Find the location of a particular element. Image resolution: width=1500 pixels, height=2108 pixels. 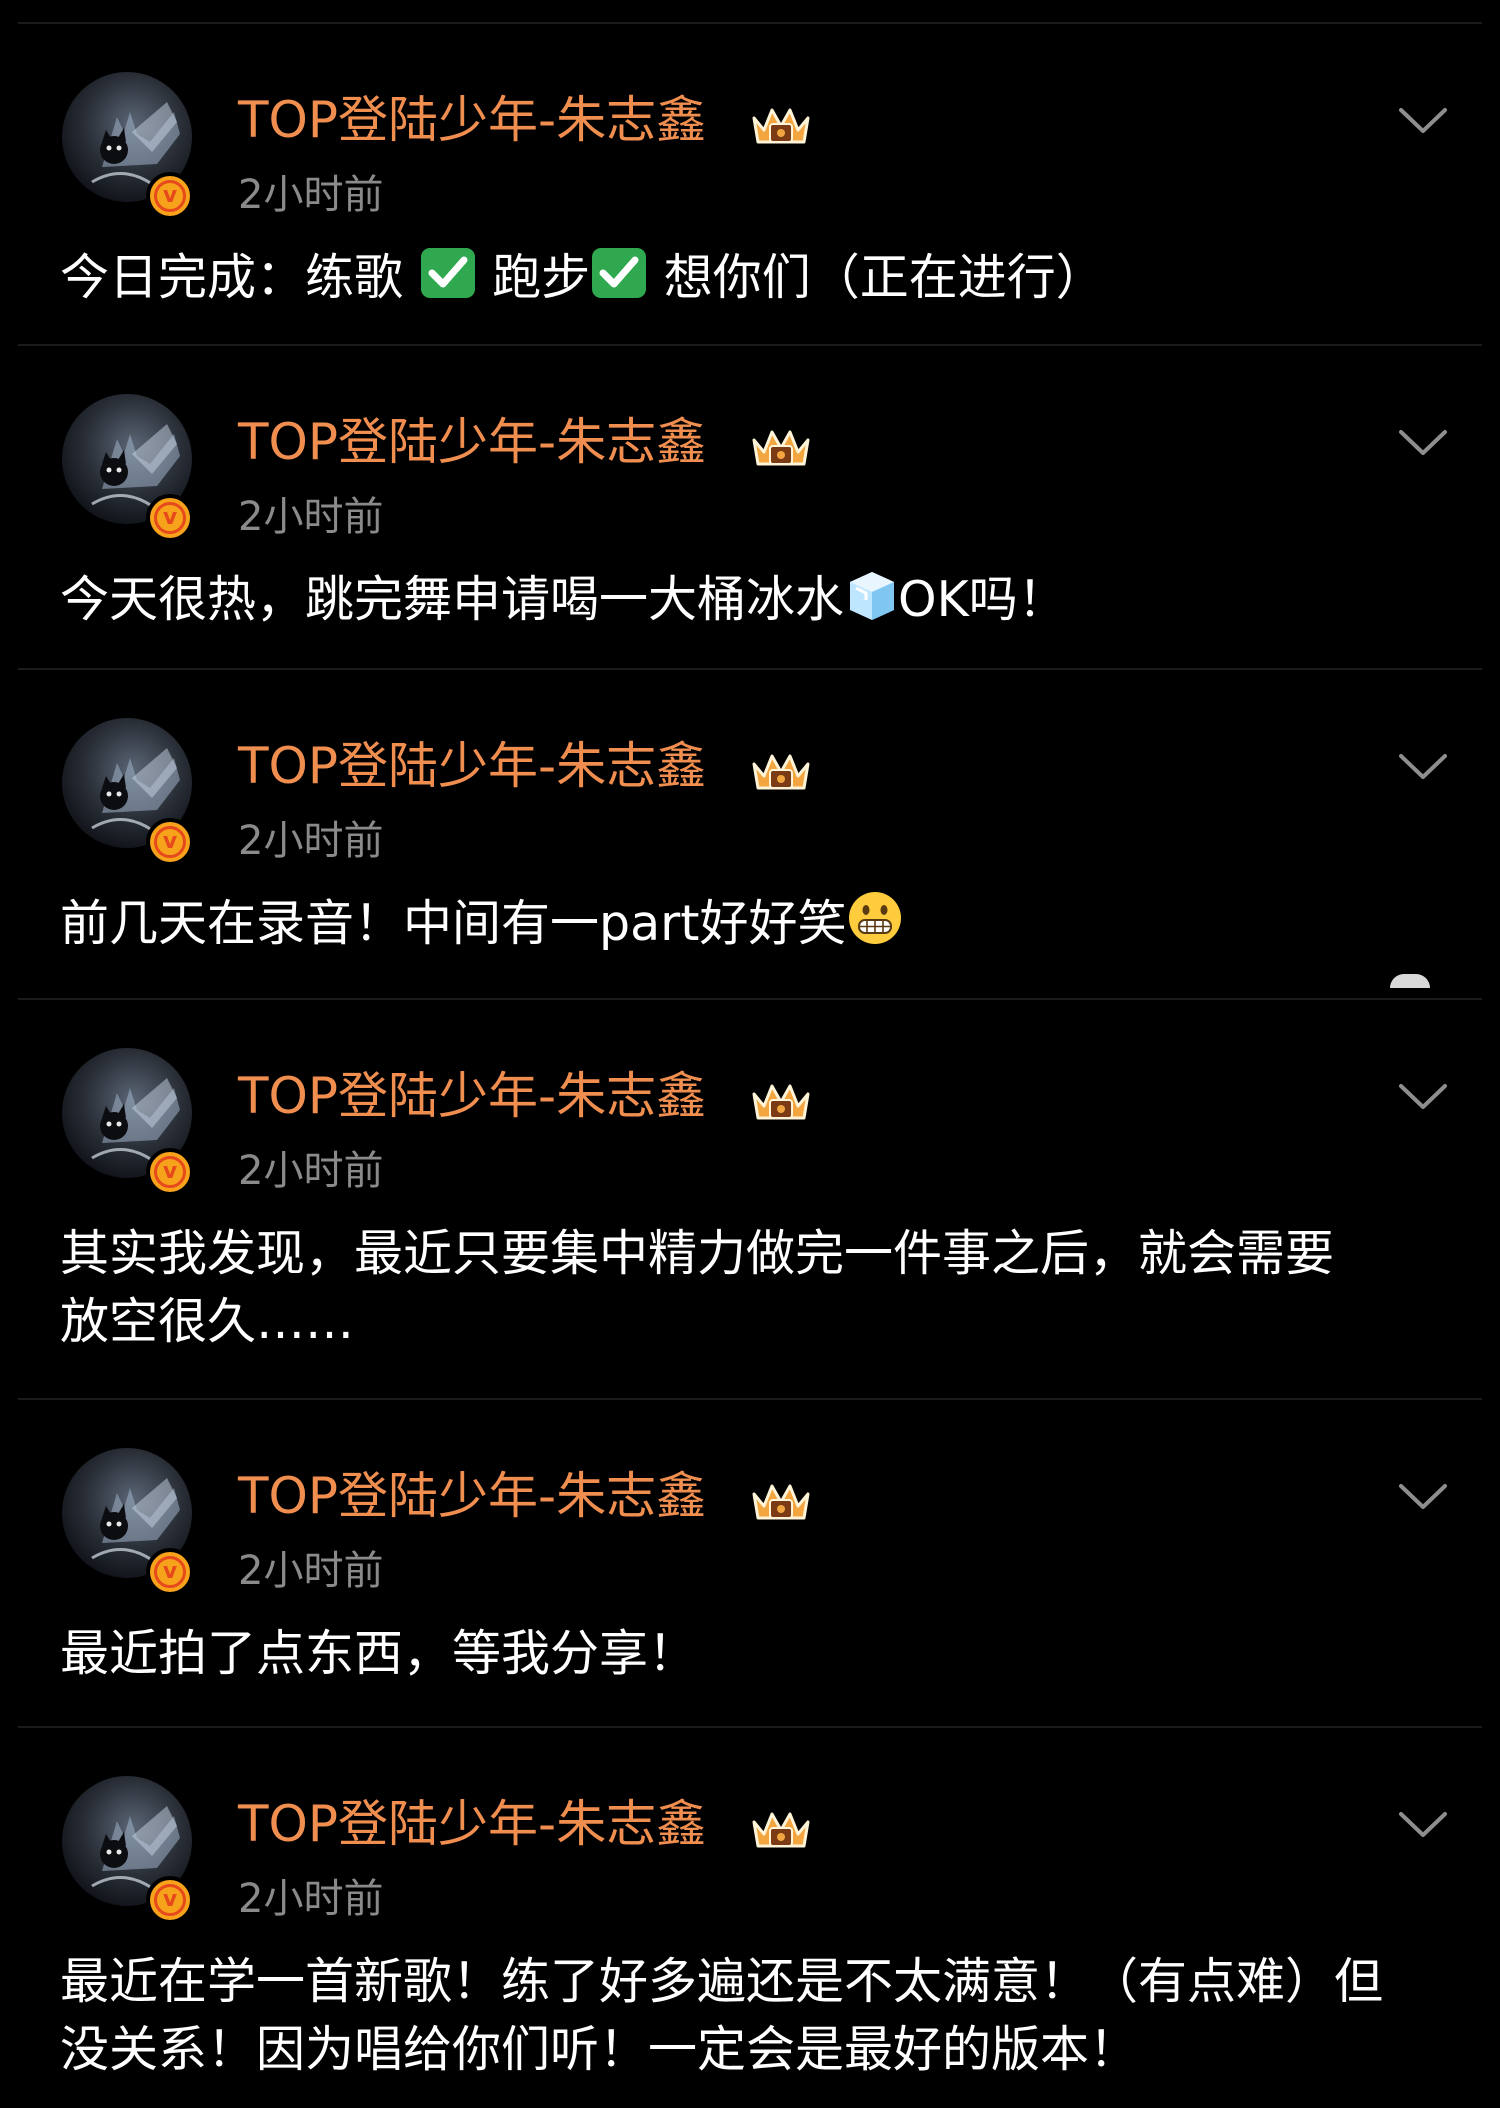

text-segment: 今天很热，跳完舞申请喝一大桶冰水 is located at coordinates (452, 599).